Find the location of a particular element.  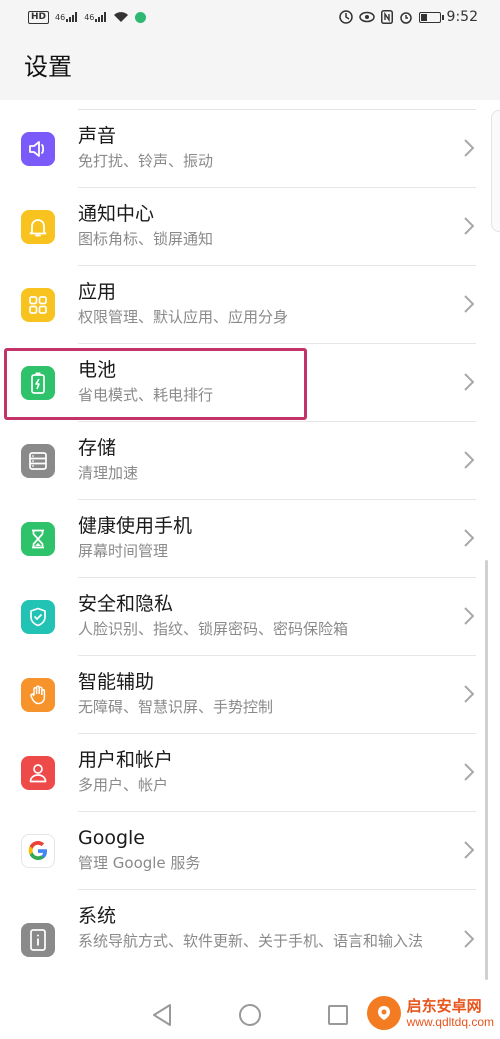

cell-signal-icon-2: 46 is located at coordinates (95, 17).